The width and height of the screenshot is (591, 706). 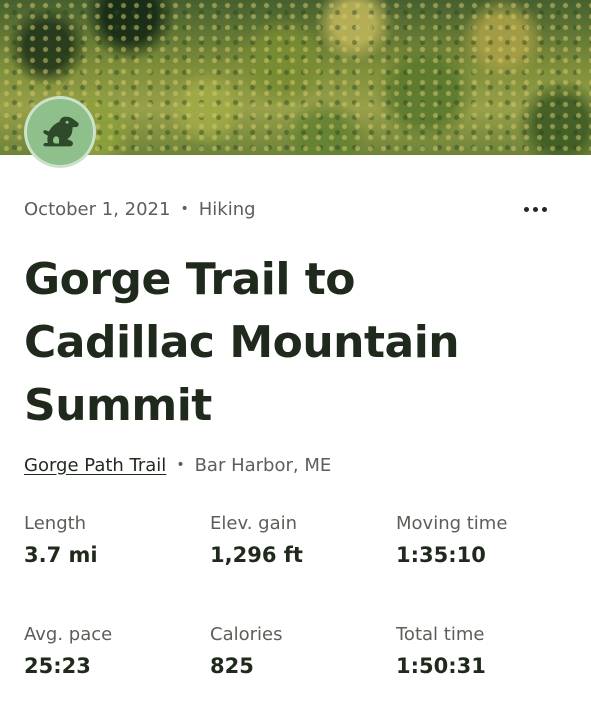 I want to click on stat-value: 3.7 mi, so click(x=61, y=555).